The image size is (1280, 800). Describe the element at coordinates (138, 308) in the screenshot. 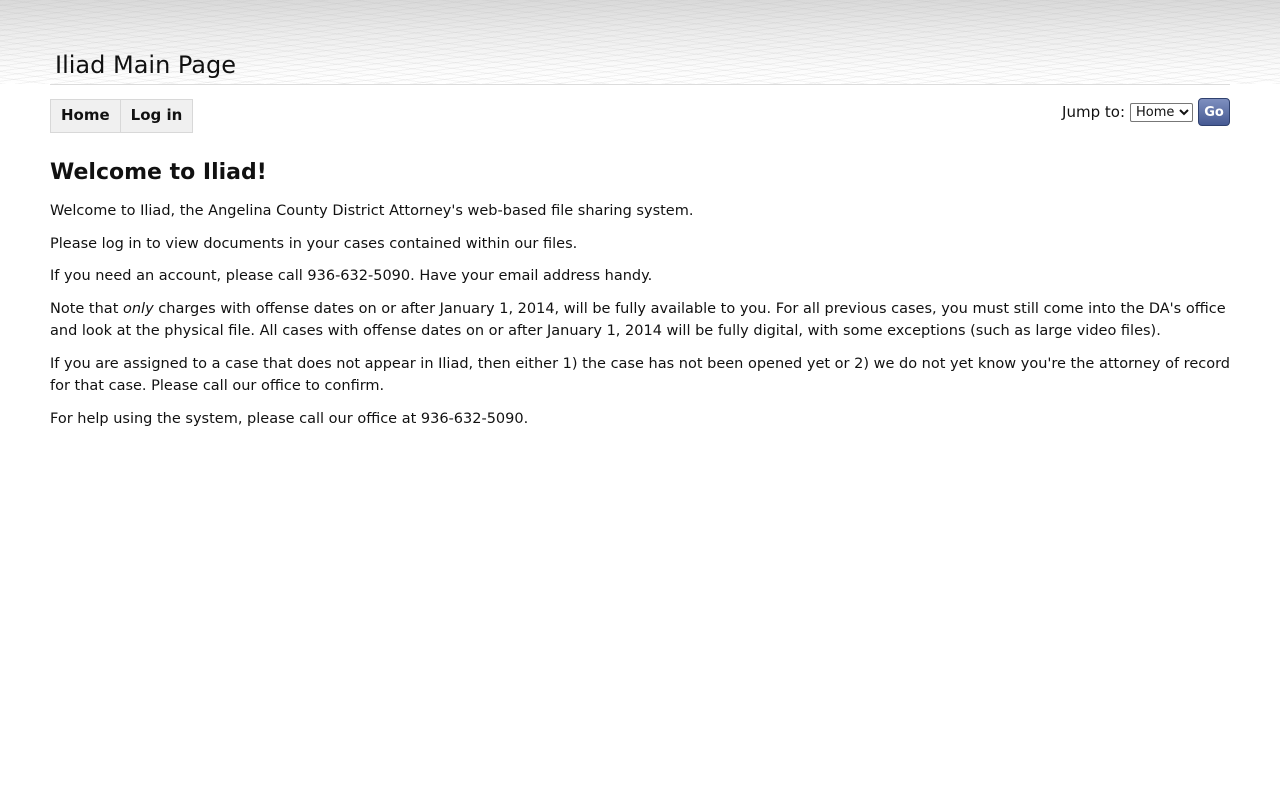

I see `availability-emphasis: only` at that location.